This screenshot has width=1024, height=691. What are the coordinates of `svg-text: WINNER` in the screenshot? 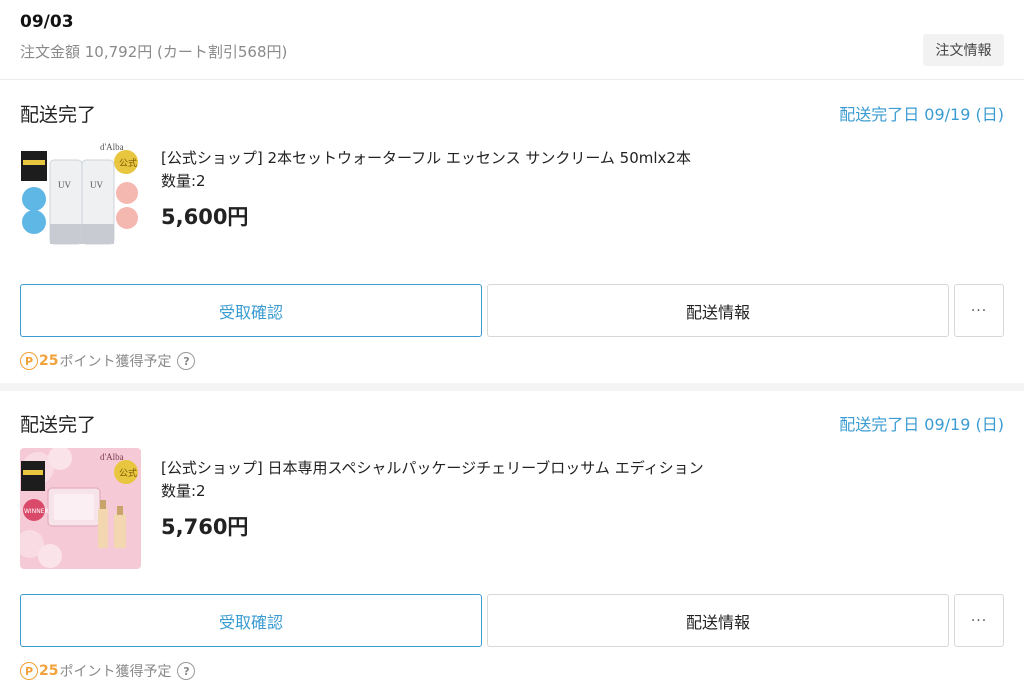 It's located at (36, 511).